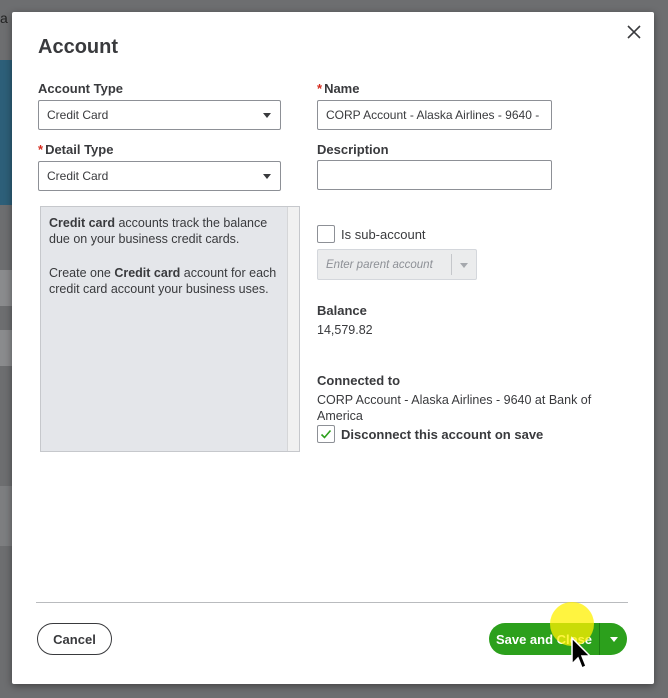 The height and width of the screenshot is (698, 668). What do you see at coordinates (6, 132) in the screenshot?
I see `background-panel` at bounding box center [6, 132].